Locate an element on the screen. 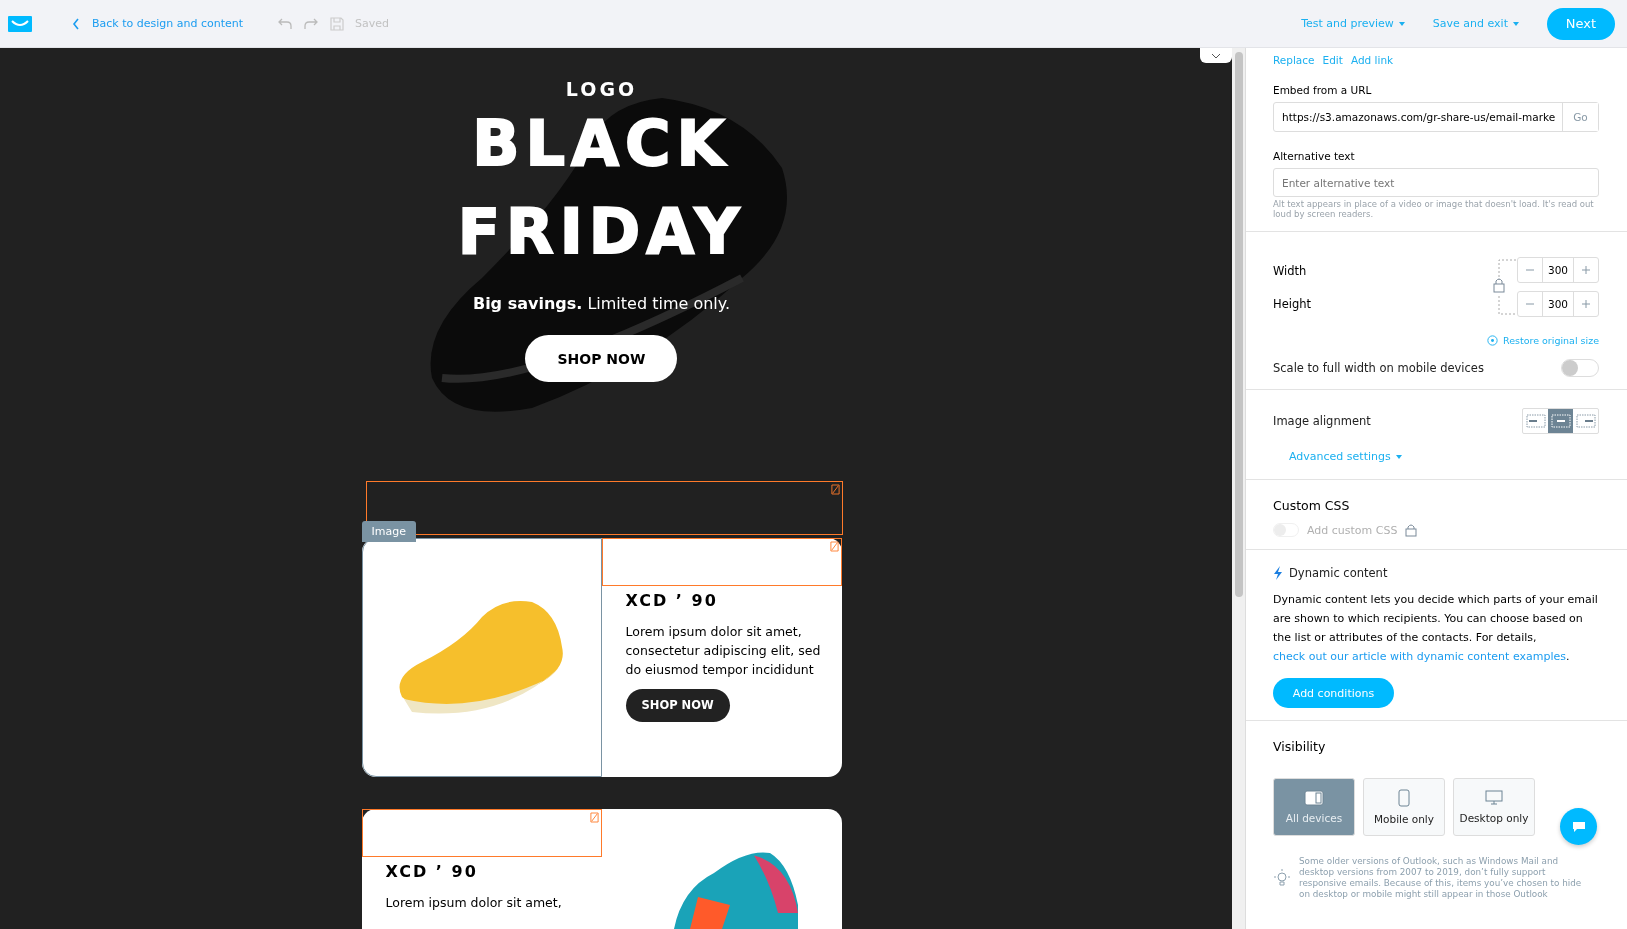  back-link: Back to design and content is located at coordinates (158, 23).